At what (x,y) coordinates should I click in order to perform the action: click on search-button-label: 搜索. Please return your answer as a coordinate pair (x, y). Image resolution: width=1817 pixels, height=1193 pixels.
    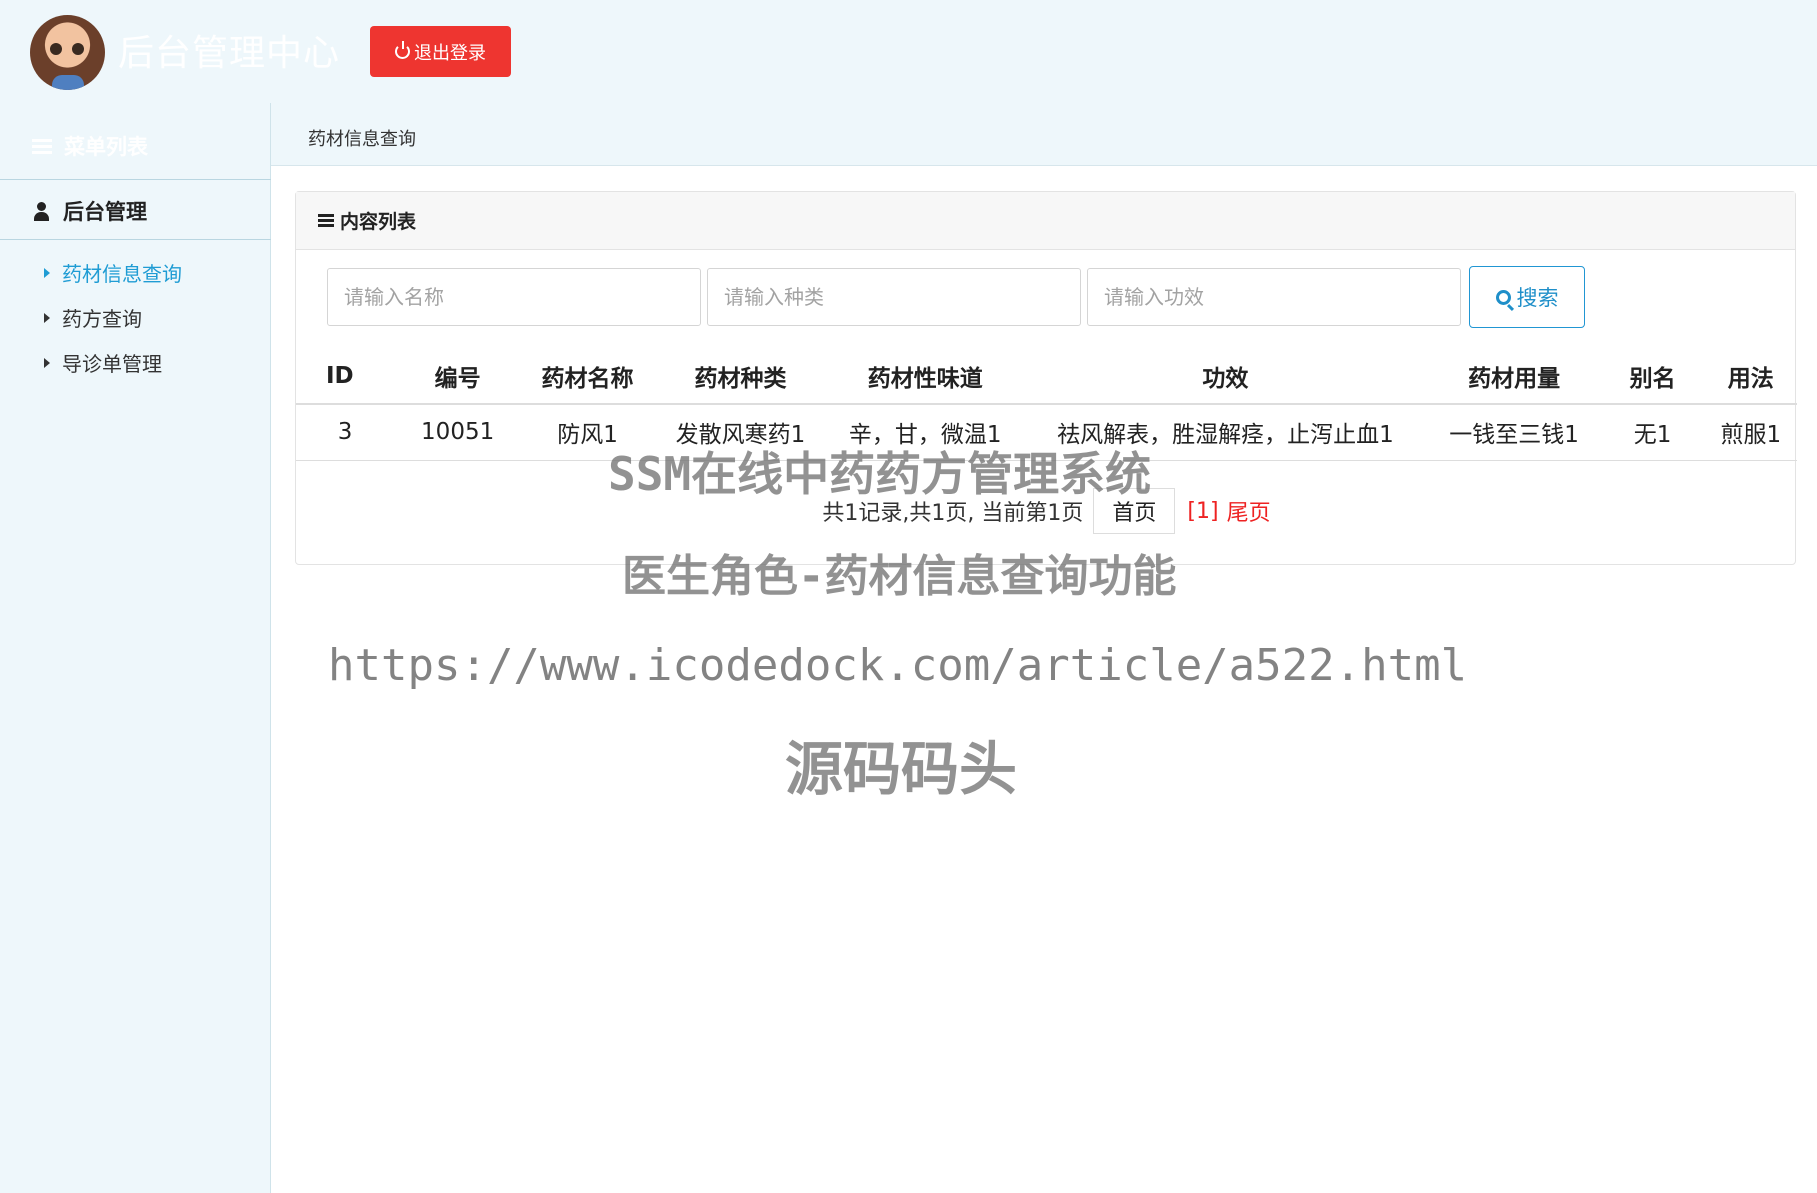
    Looking at the image, I should click on (1537, 298).